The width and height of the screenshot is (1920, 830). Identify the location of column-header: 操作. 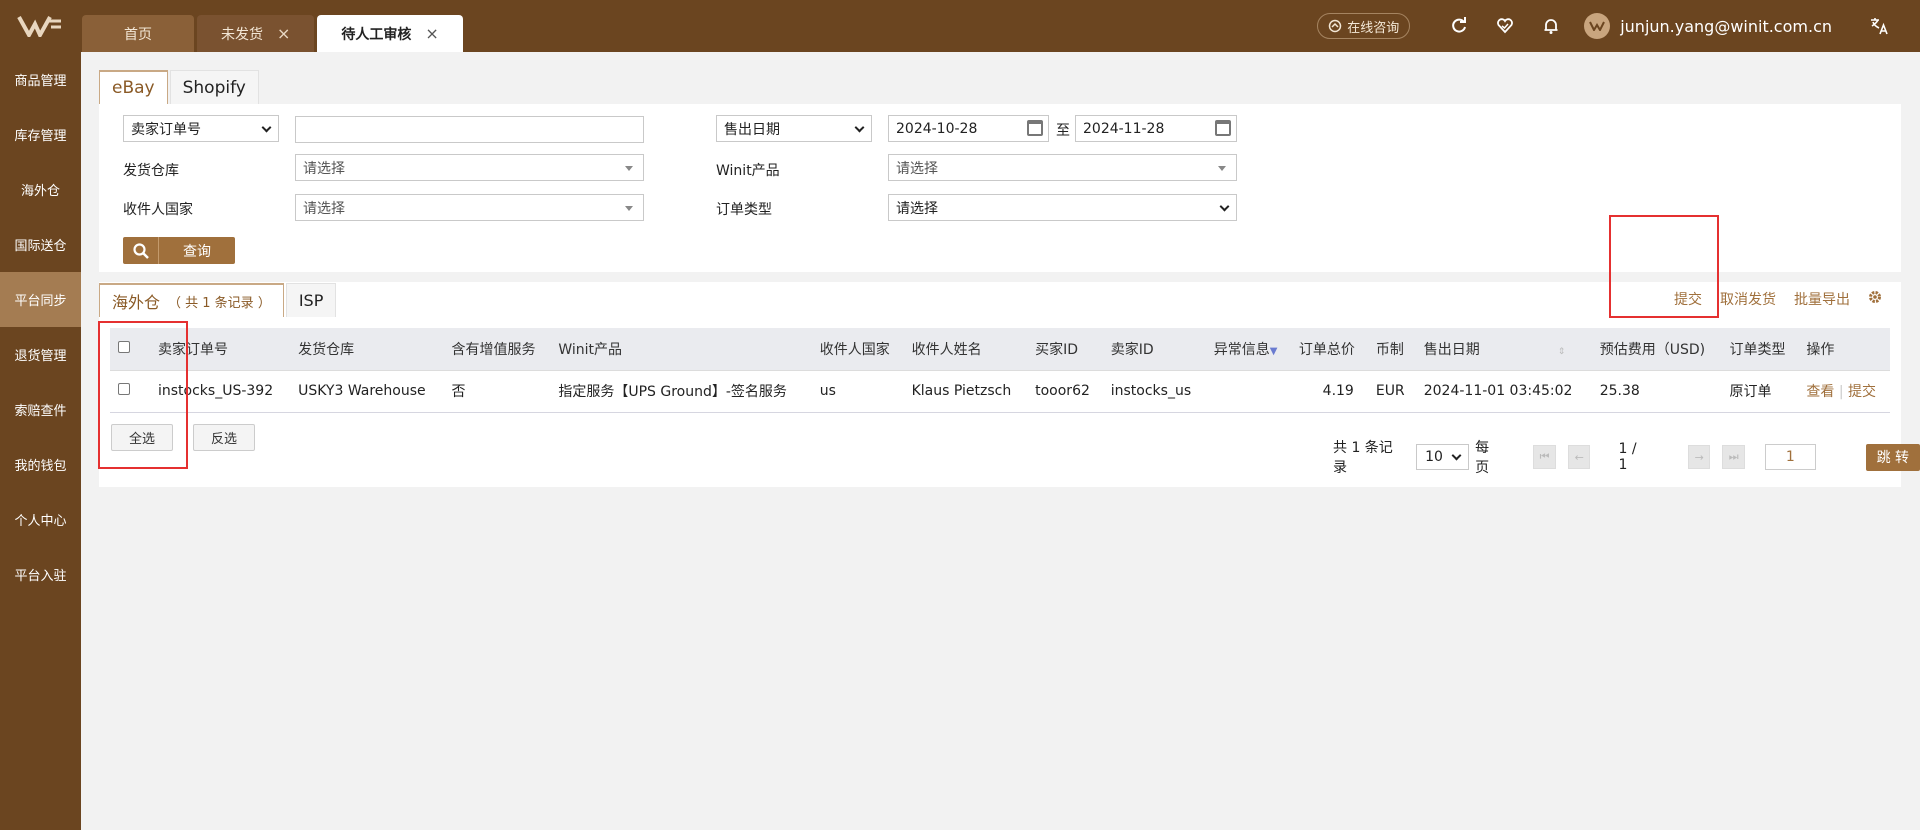
(1844, 349).